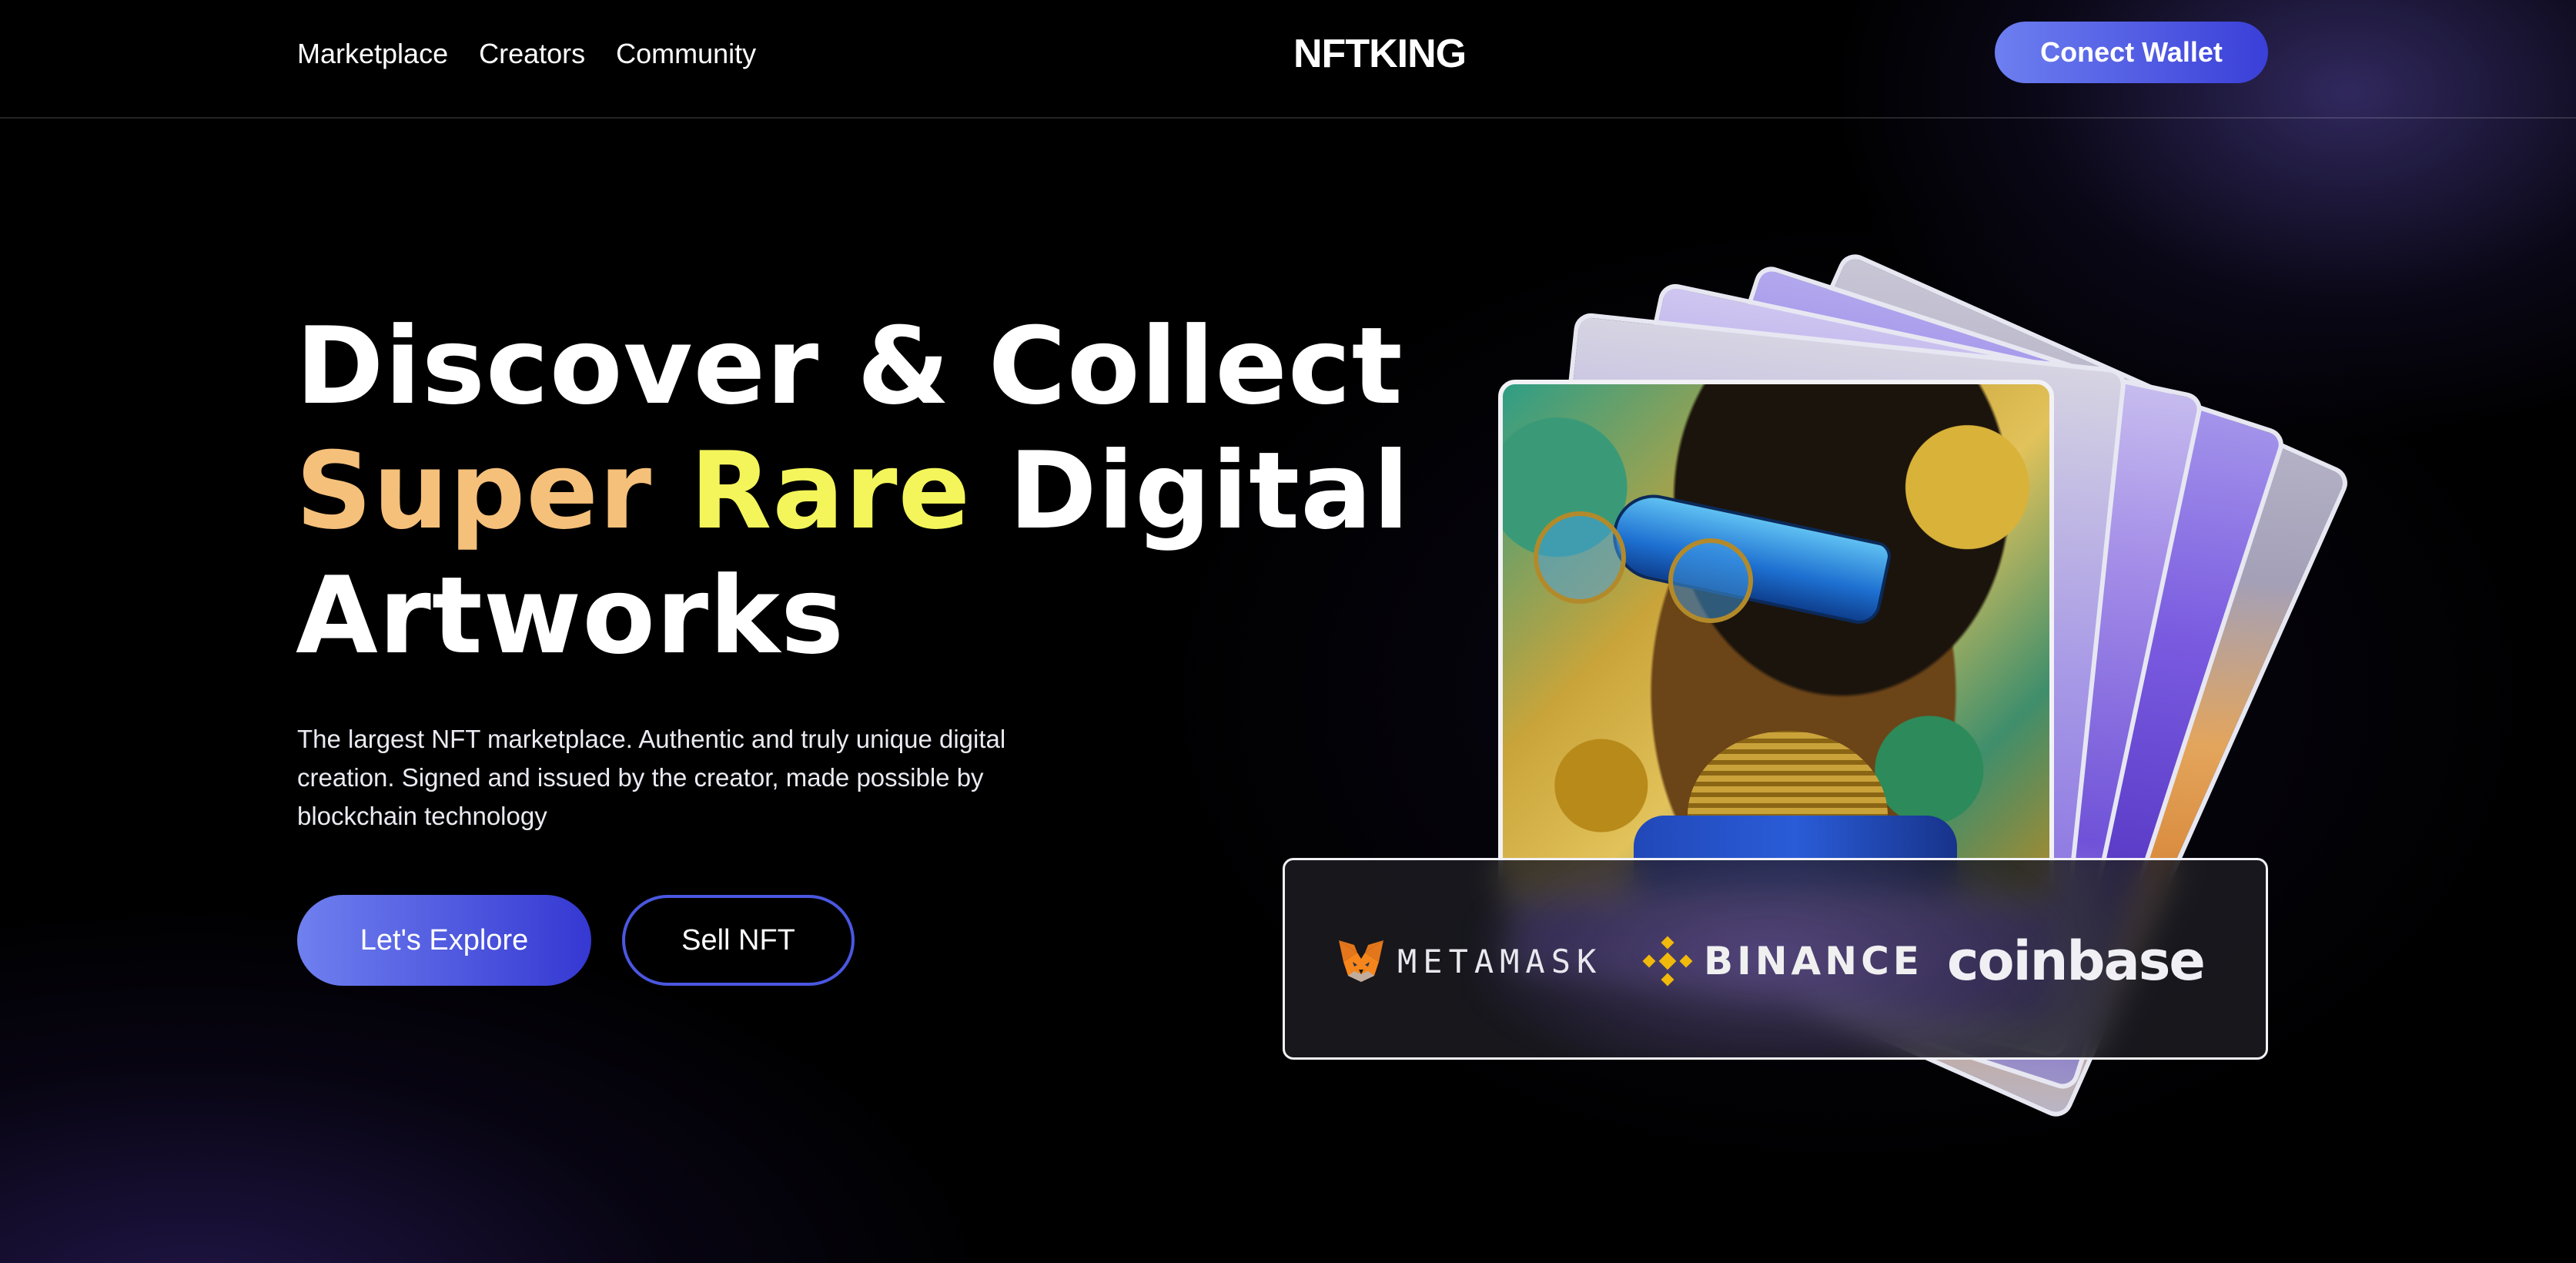 Image resolution: width=2576 pixels, height=1263 pixels. I want to click on wallet-coinbase: coinbase, so click(2077, 962).